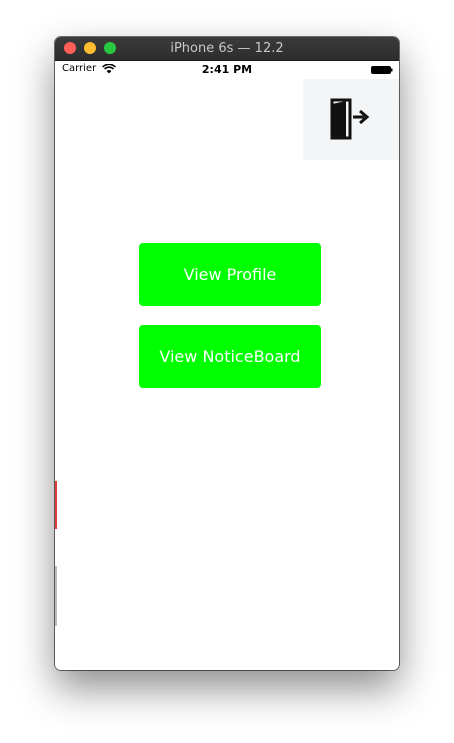  What do you see at coordinates (382, 70) in the screenshot?
I see `battery-icon` at bounding box center [382, 70].